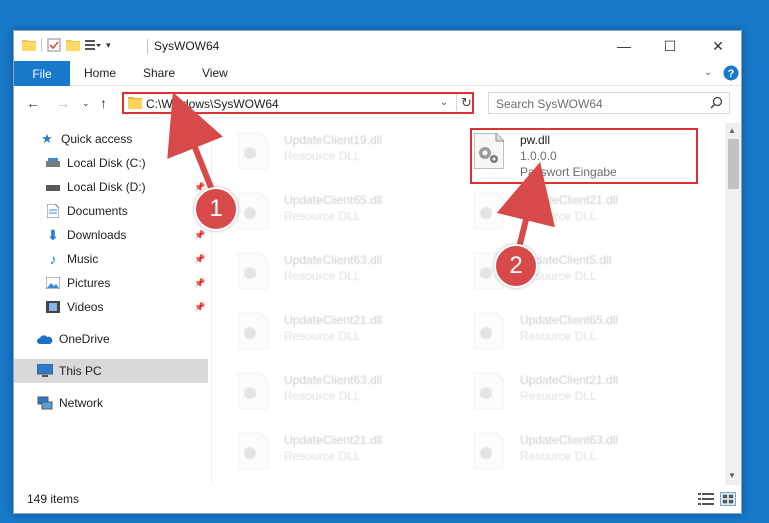 This screenshot has width=769, height=523. I want to click on chevron-down-icon: ▾, so click(108, 45).